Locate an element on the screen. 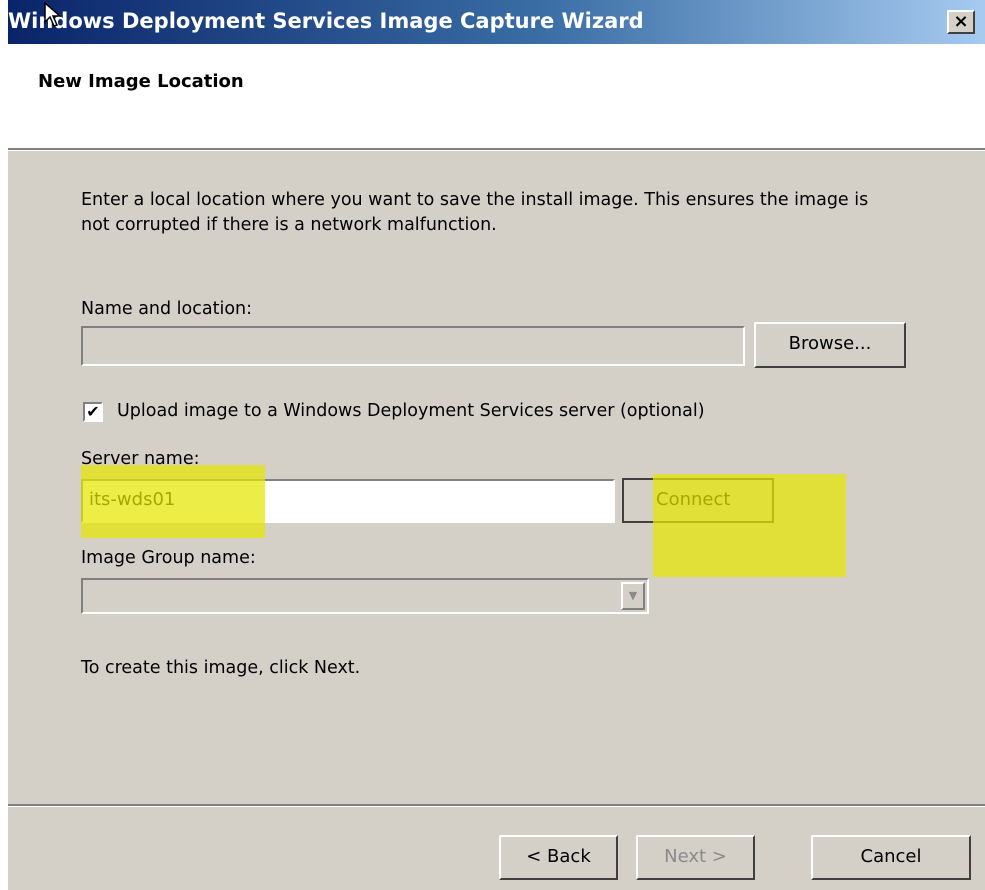 The height and width of the screenshot is (890, 985). close-icon: × is located at coordinates (961, 21).